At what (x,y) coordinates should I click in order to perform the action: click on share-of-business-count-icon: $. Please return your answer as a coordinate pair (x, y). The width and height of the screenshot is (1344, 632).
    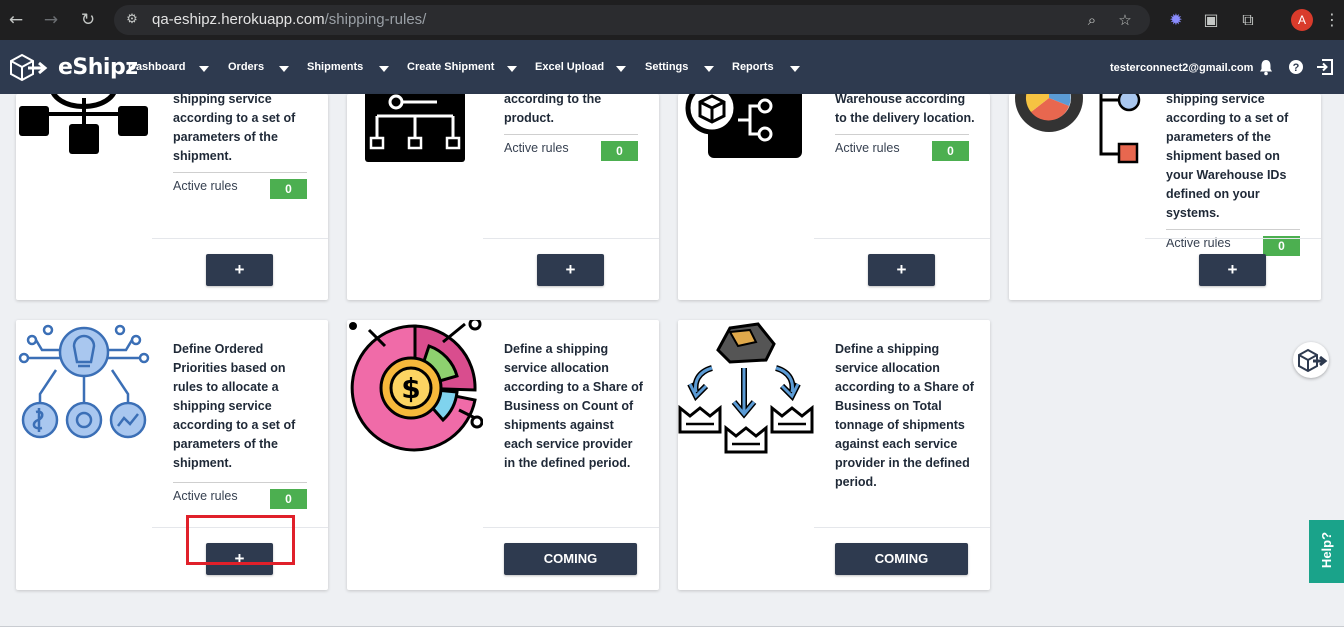
    Looking at the image, I should click on (416, 386).